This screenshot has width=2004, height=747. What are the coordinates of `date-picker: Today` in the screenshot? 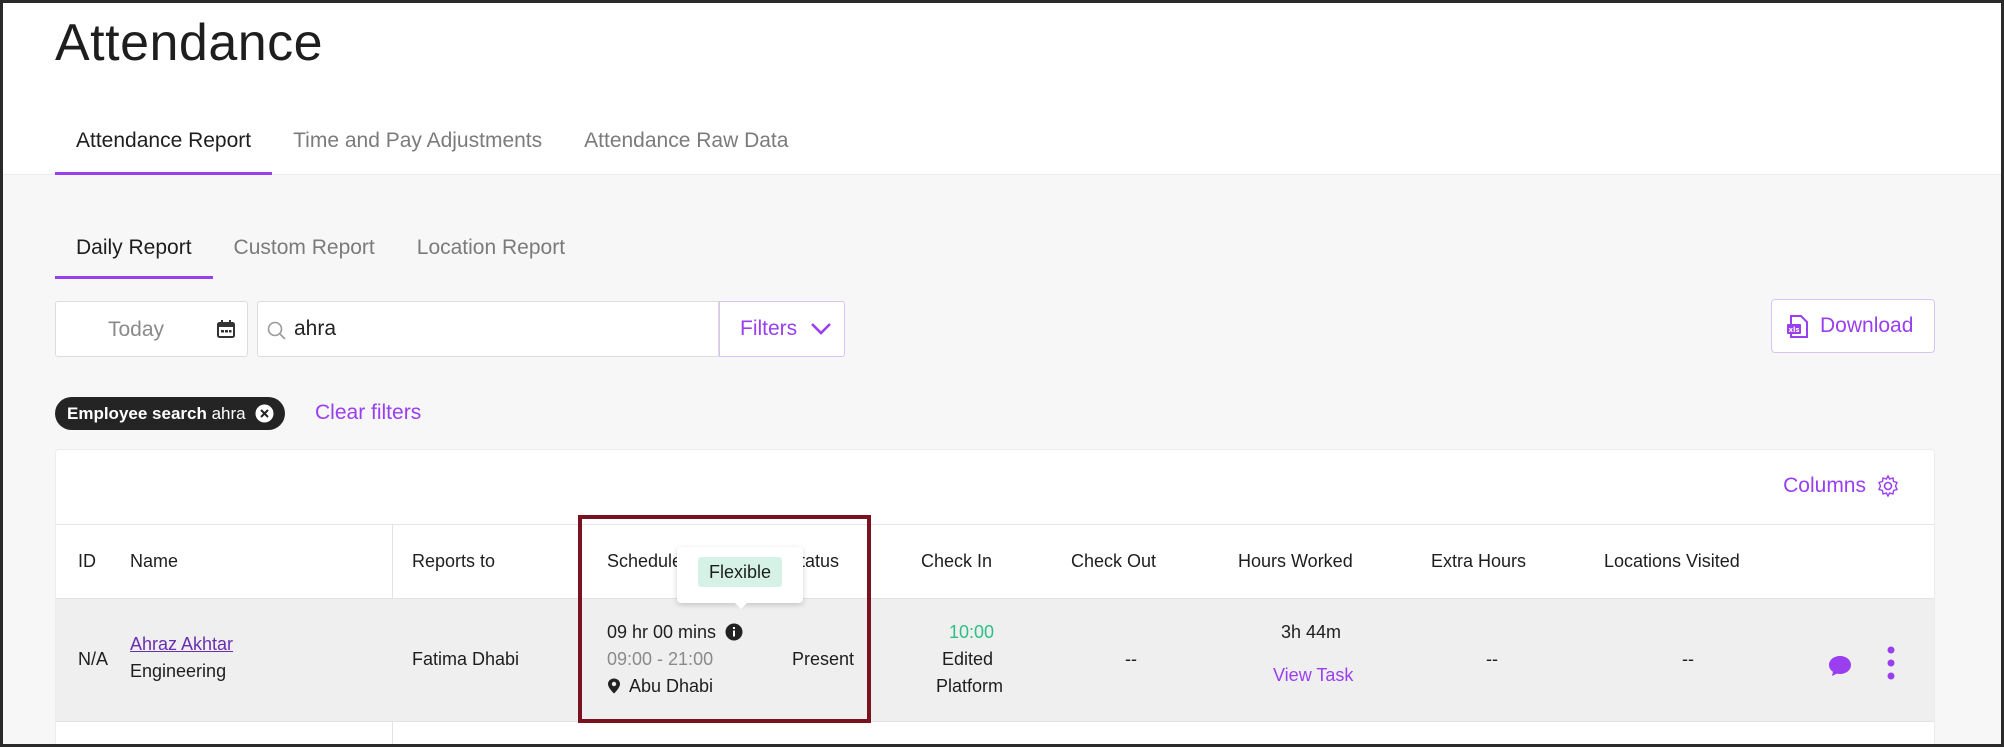 It's located at (151, 329).